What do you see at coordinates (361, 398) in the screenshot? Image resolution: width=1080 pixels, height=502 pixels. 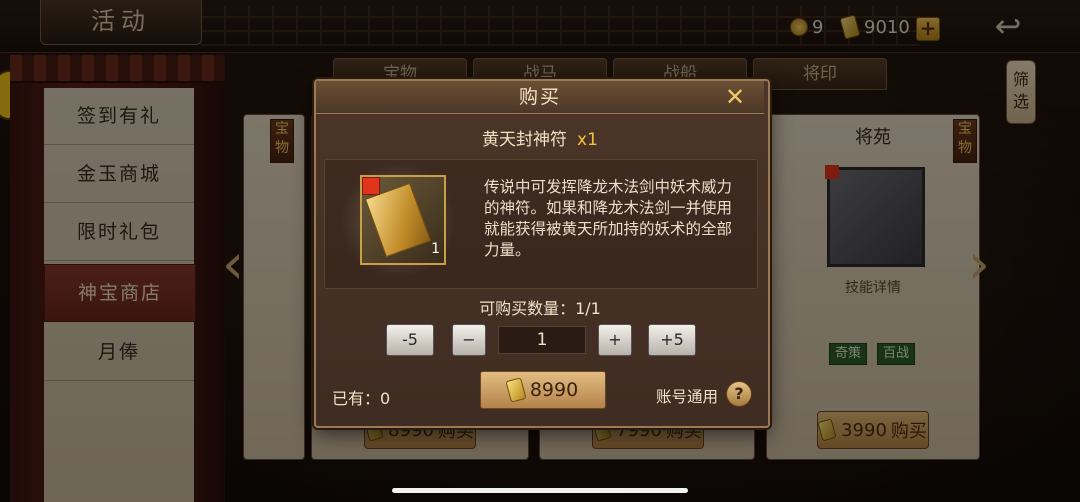 I see `owned-count: 已有：0` at bounding box center [361, 398].